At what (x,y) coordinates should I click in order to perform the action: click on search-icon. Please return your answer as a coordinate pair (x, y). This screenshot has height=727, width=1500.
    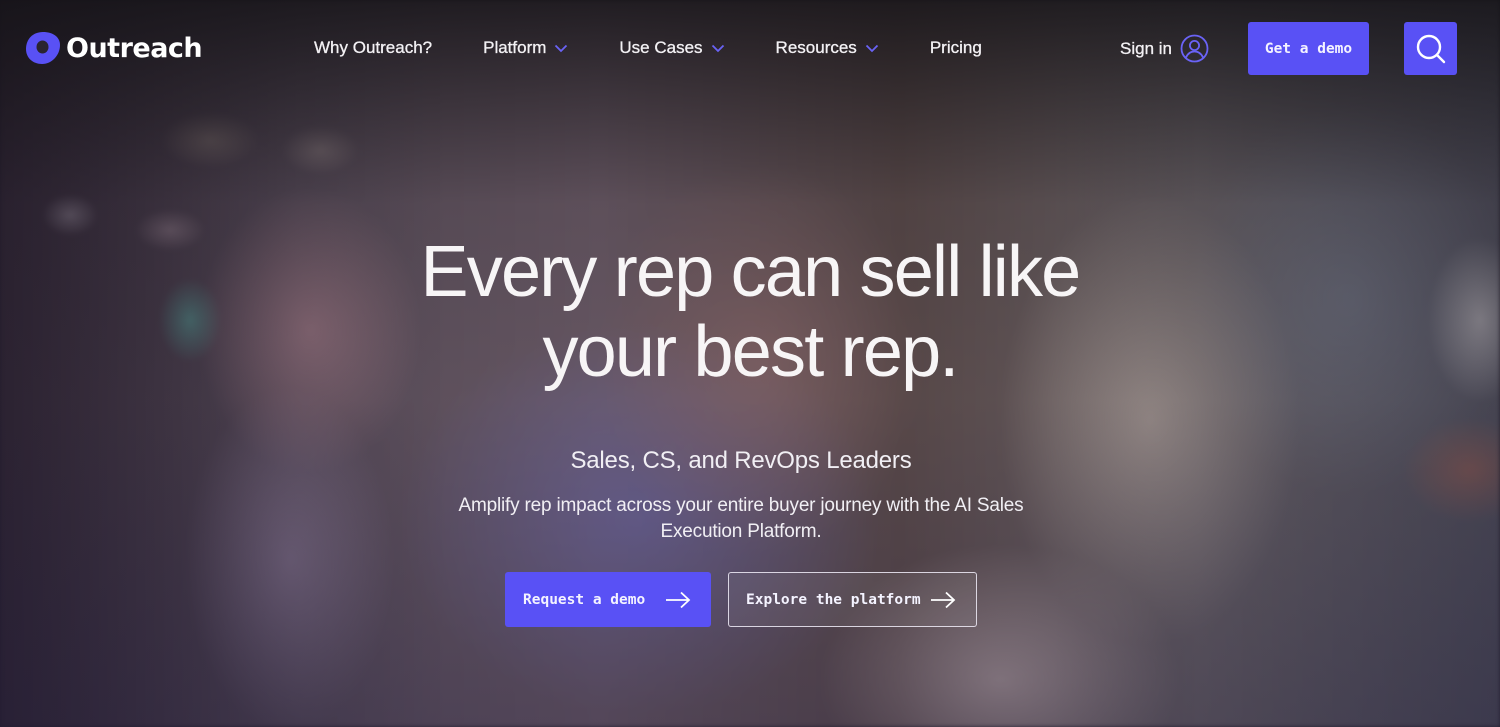
    Looking at the image, I should click on (1430, 48).